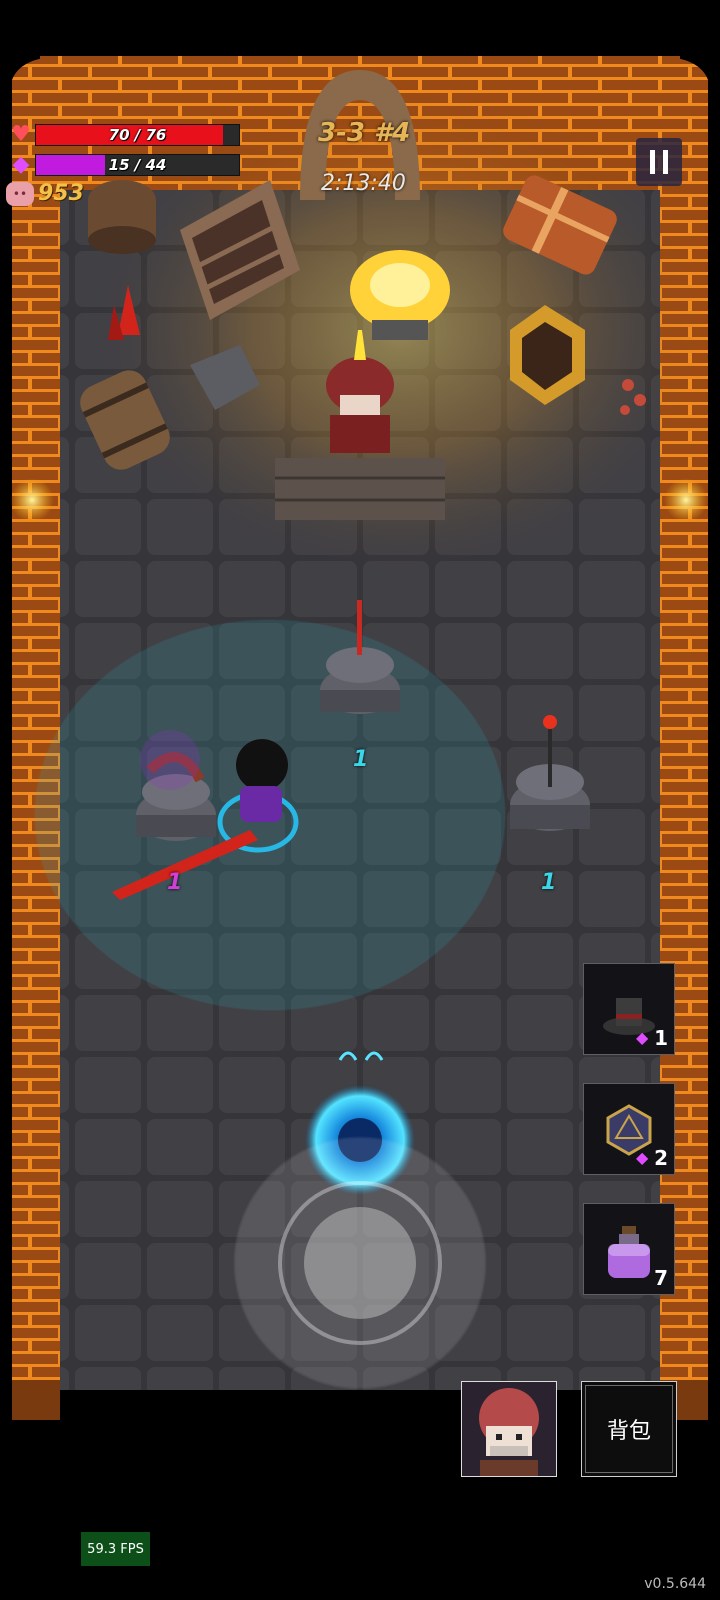 This screenshot has height=1600, width=720. I want to click on virtual-joystick, so click(360, 1263).